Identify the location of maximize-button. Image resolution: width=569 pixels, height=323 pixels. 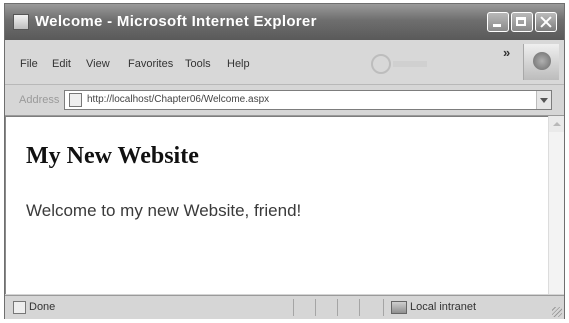
(522, 22).